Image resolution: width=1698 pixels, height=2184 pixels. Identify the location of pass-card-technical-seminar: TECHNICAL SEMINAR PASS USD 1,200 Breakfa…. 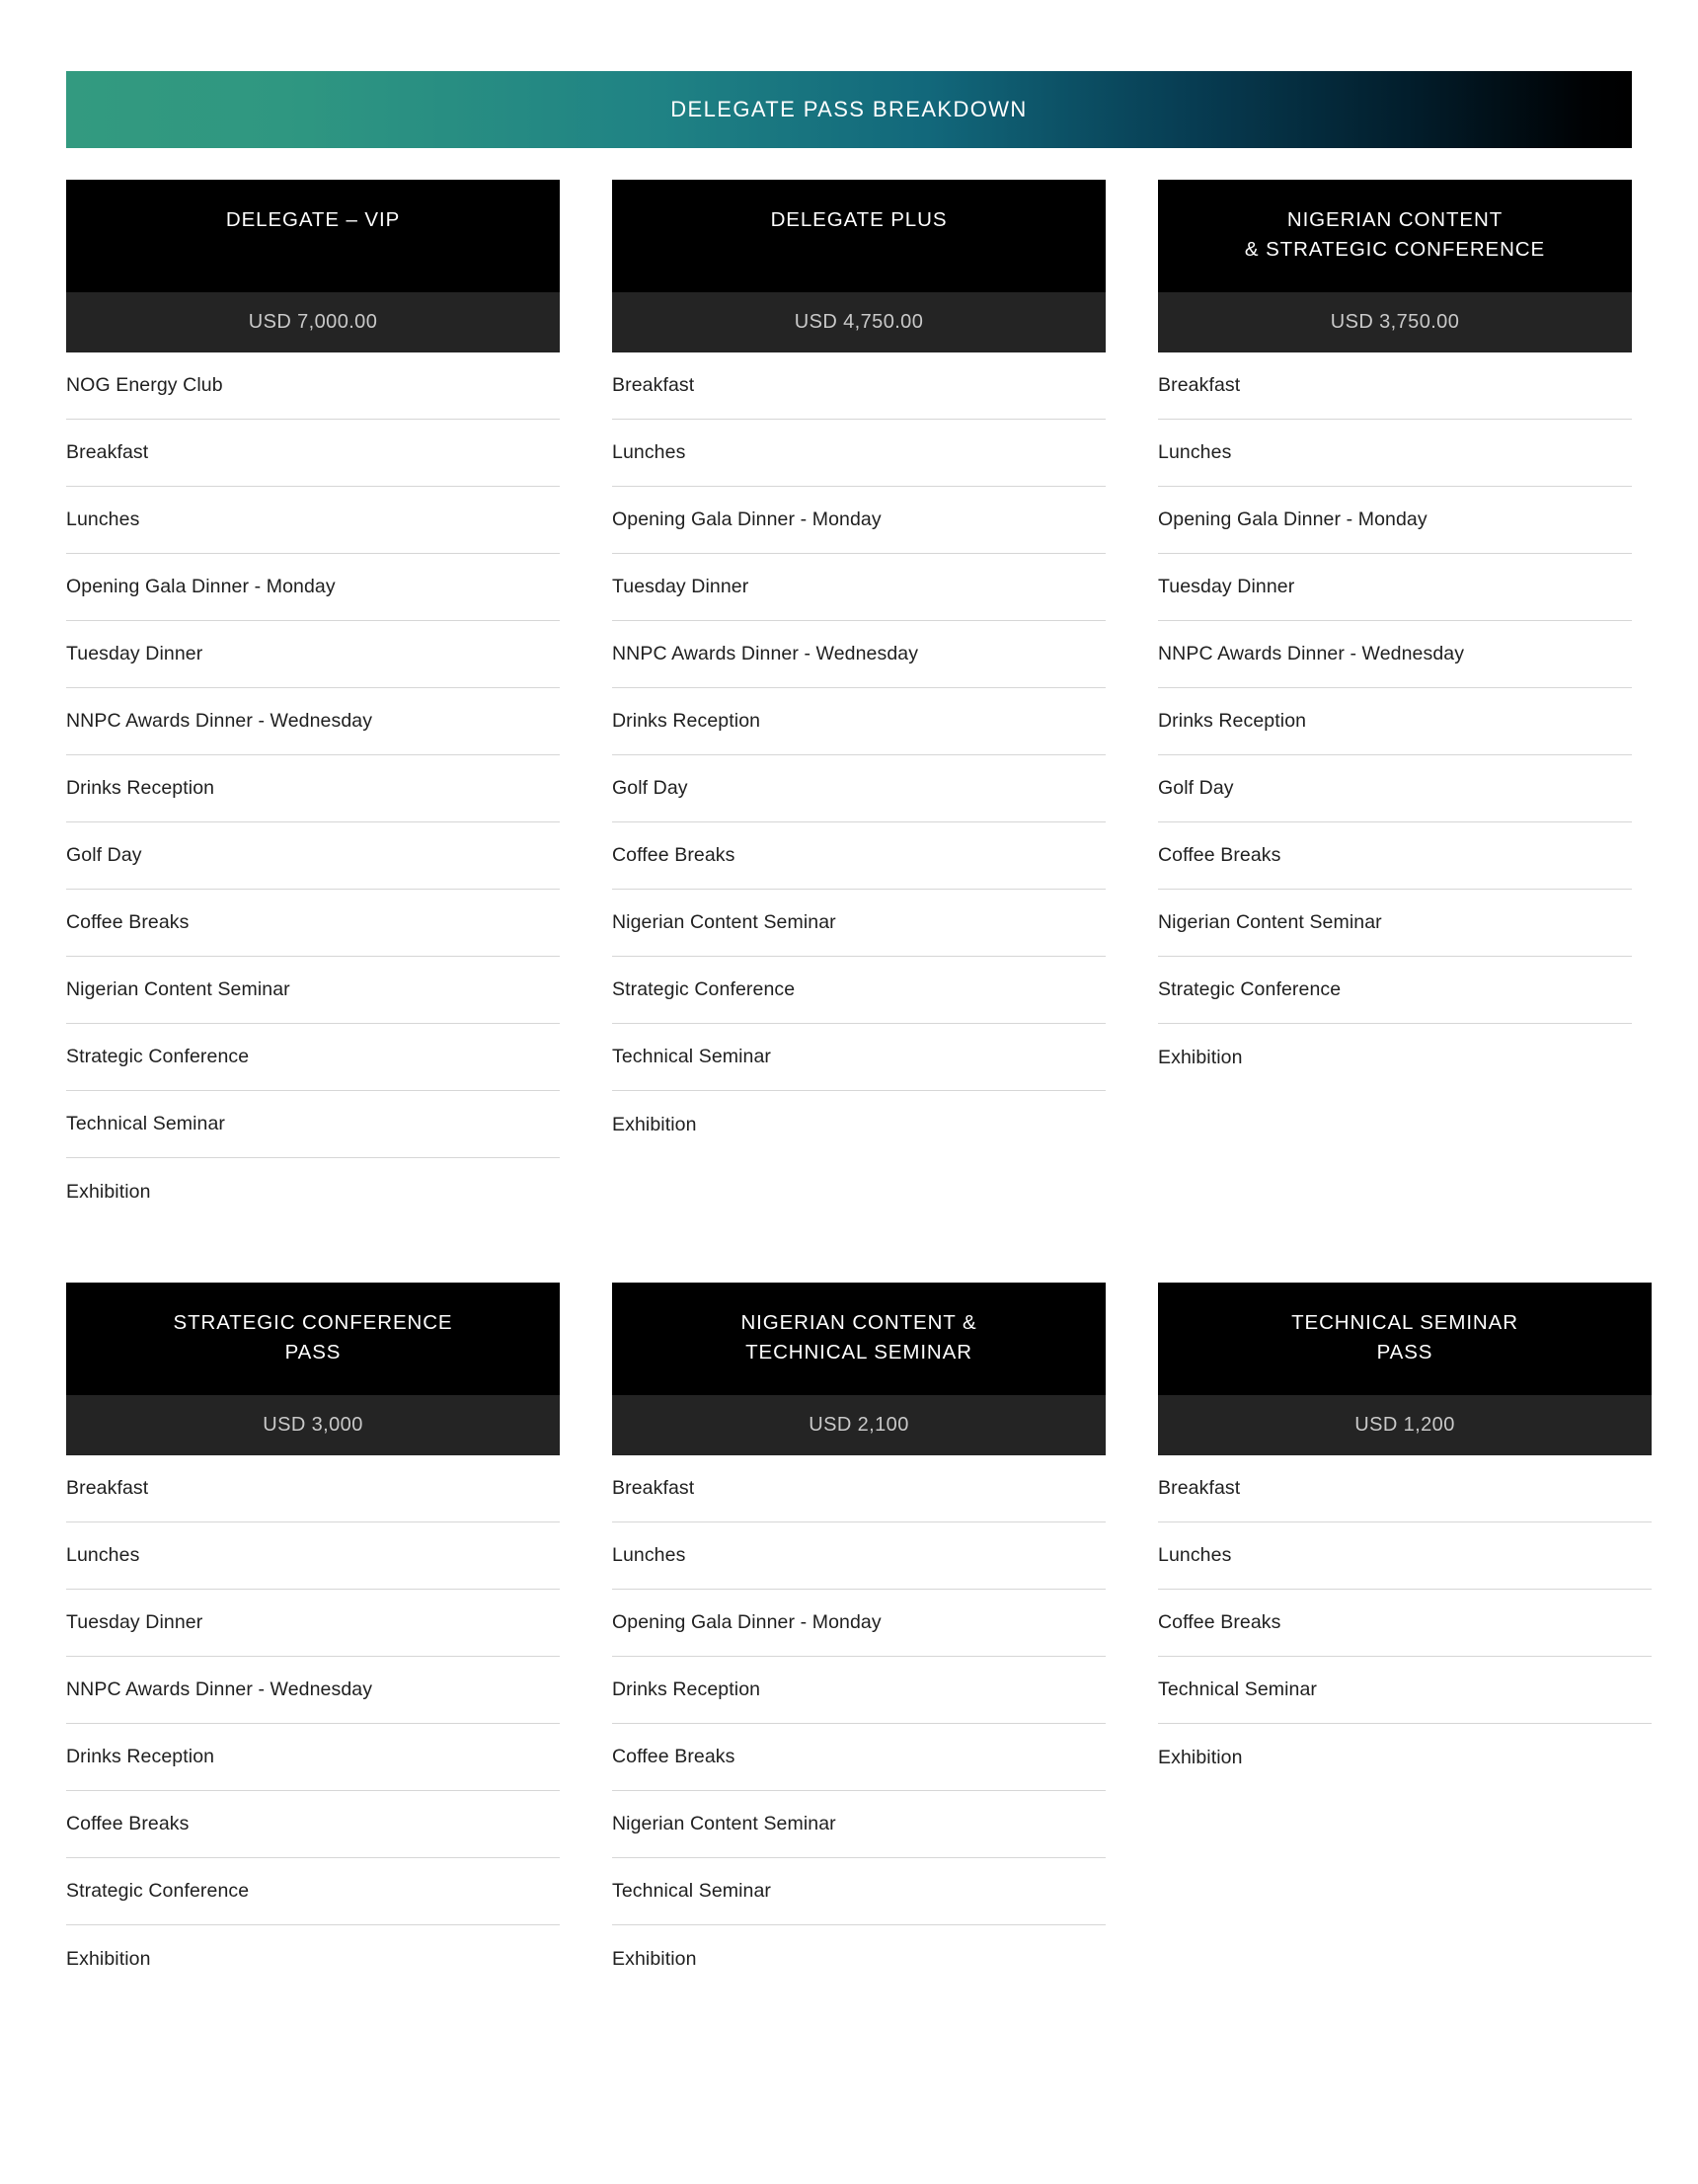
(1405, 1637).